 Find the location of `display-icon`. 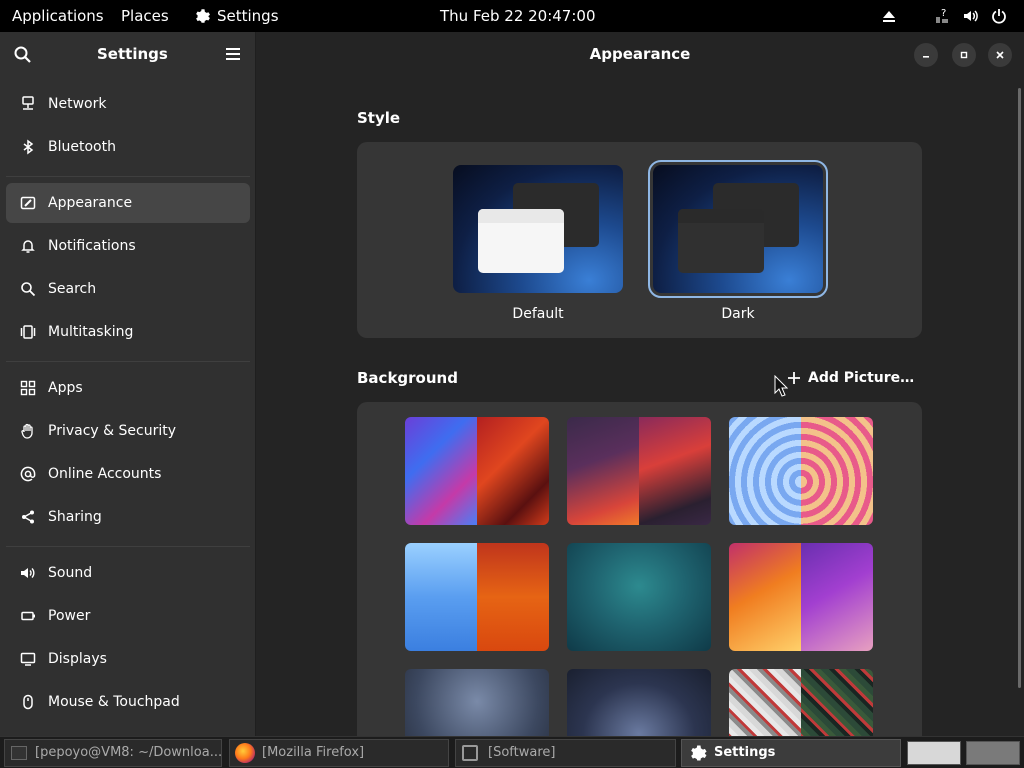

display-icon is located at coordinates (28, 659).